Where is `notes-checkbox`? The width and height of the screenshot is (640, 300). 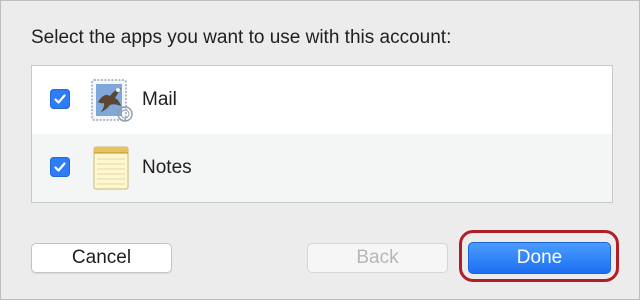
notes-checkbox is located at coordinates (60, 167).